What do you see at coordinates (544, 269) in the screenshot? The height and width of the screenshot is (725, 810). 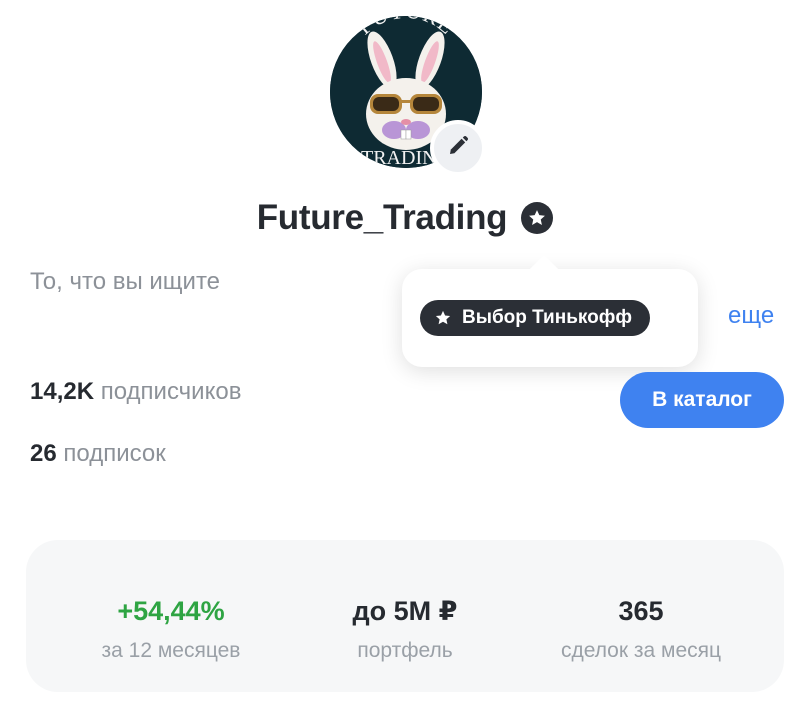 I see `tooltip-arrow` at bounding box center [544, 269].